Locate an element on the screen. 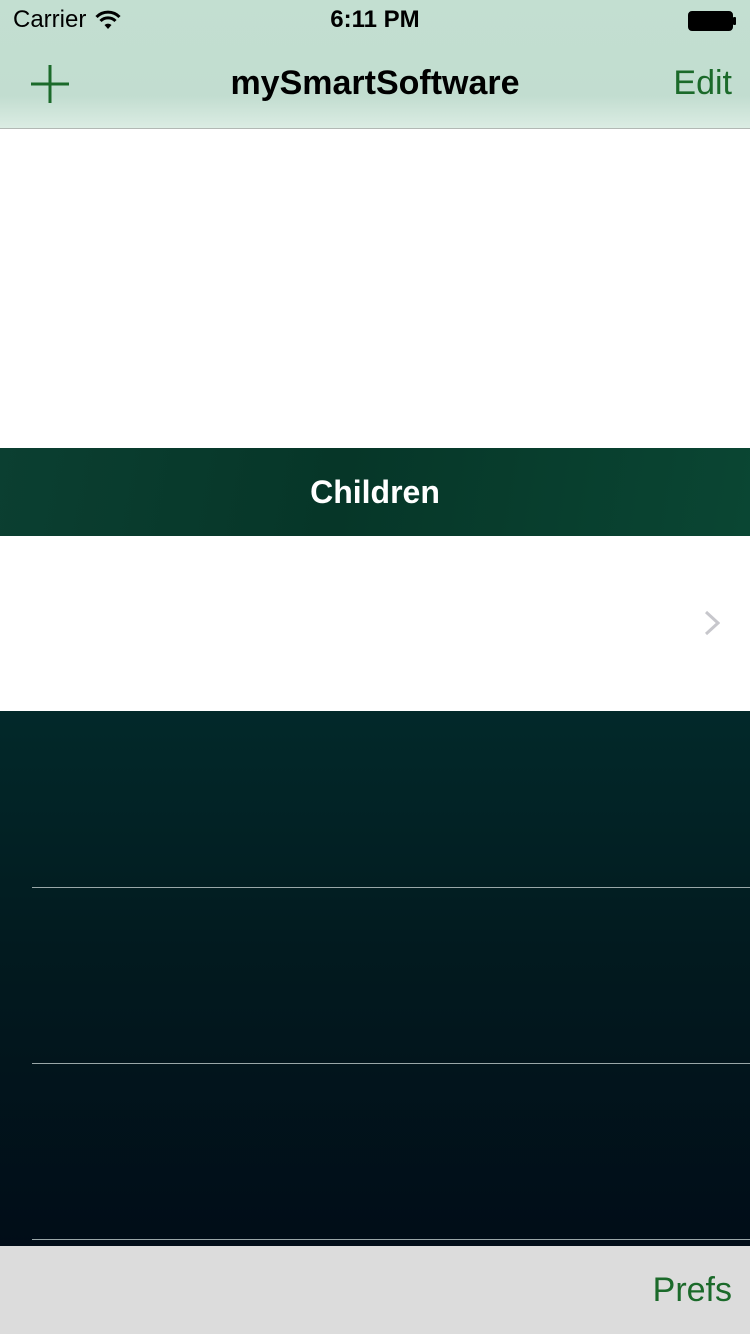 This screenshot has width=750, height=1334. edit-button: Edit is located at coordinates (702, 83).